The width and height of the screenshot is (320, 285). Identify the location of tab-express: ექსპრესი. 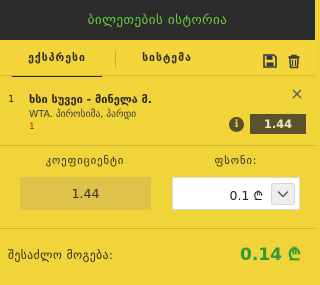
(57, 58).